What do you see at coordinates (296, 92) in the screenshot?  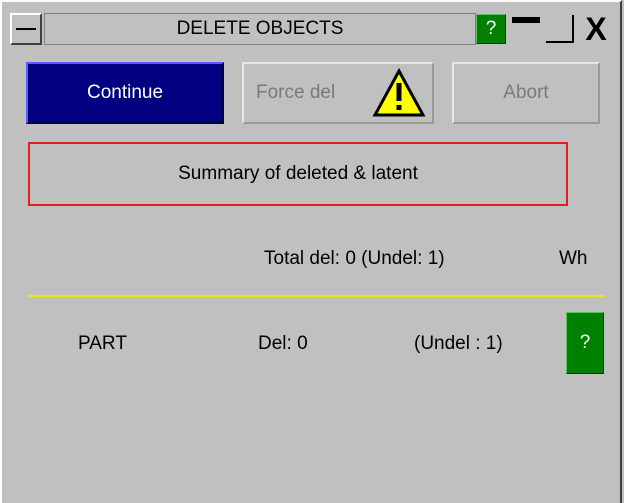 I see `force-delete-label: Force del` at bounding box center [296, 92].